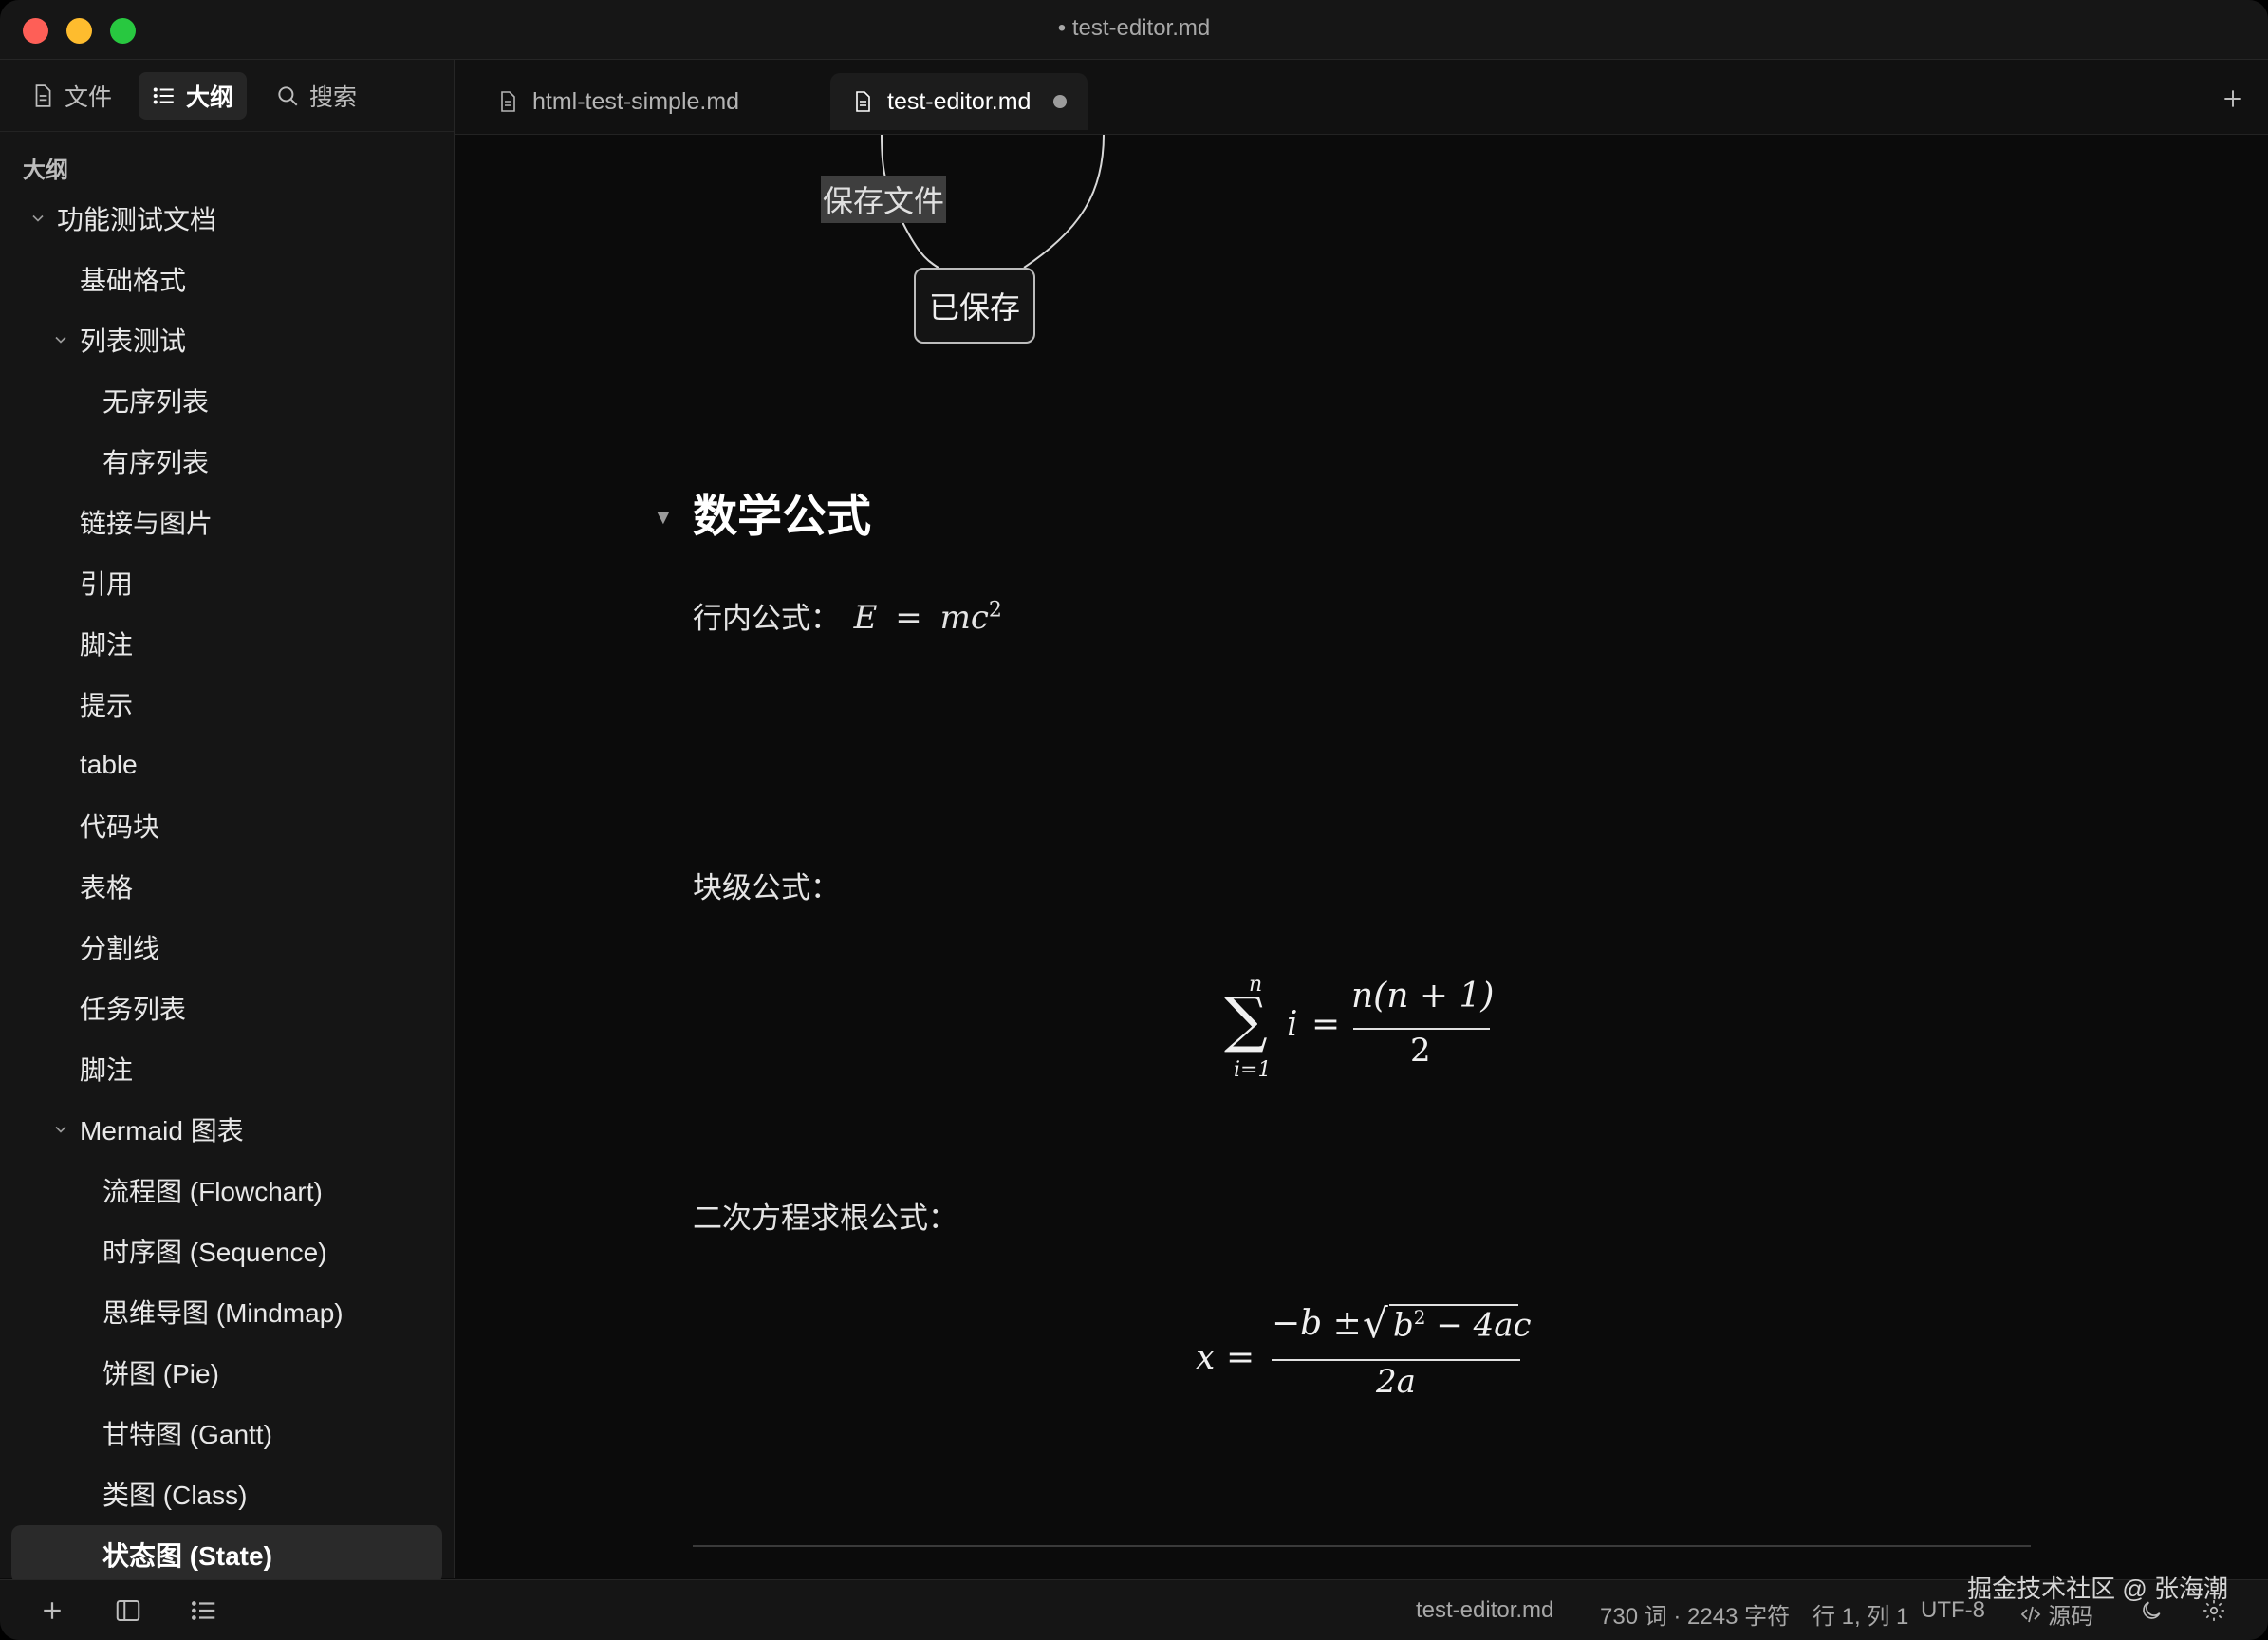  I want to click on fraction-denominator: 2a, so click(1396, 1382).